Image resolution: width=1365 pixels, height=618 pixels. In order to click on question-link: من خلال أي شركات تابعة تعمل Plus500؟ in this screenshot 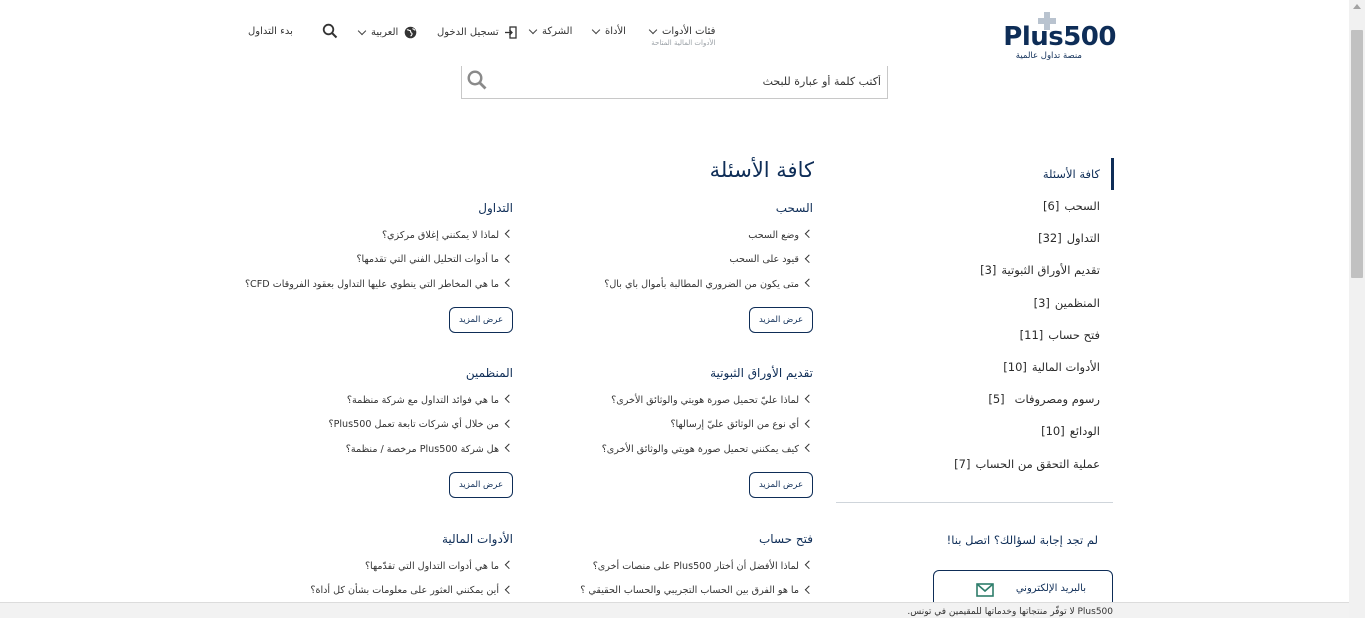, I will do `click(363, 425)`.